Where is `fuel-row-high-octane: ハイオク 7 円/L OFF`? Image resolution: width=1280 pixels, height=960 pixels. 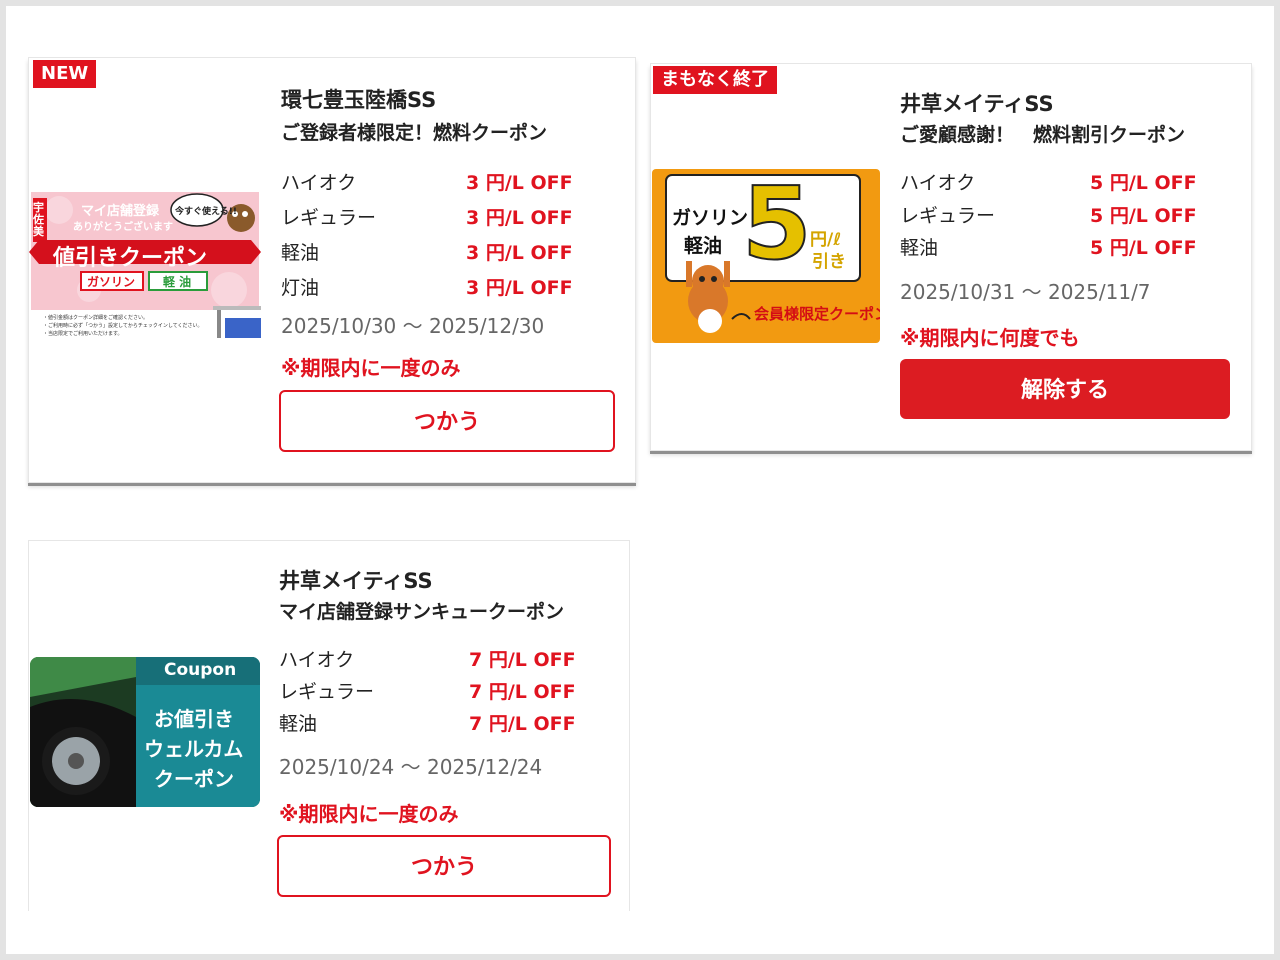 fuel-row-high-octane: ハイオク 7 円/L OFF is located at coordinates (429, 658).